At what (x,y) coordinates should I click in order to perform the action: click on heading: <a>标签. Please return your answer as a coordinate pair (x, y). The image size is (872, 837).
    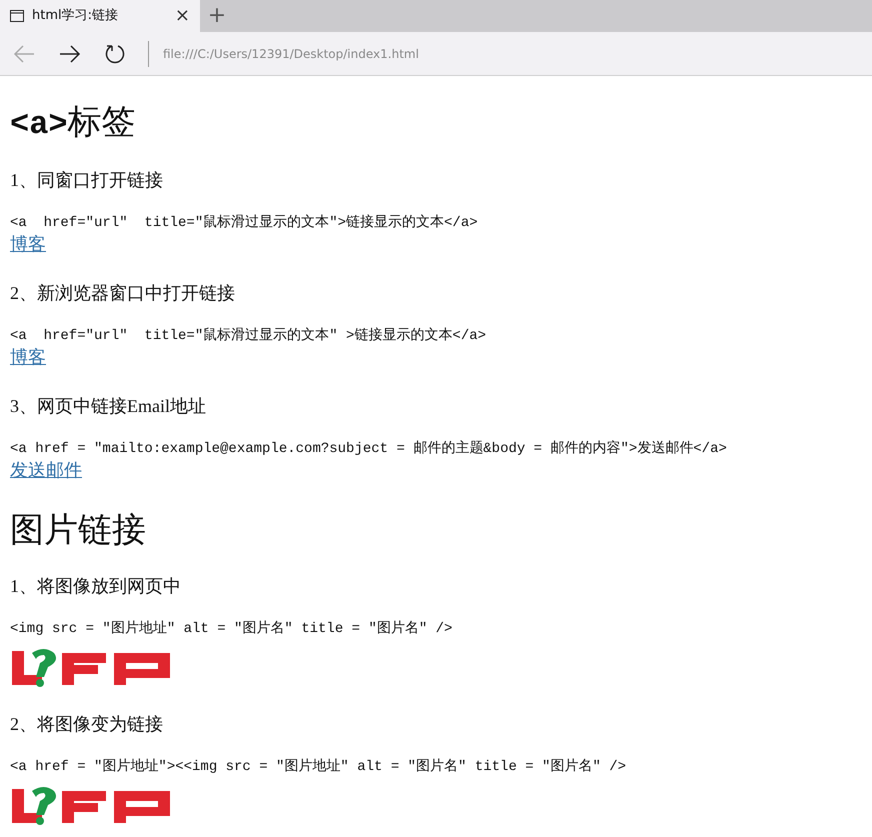
    Looking at the image, I should click on (73, 124).